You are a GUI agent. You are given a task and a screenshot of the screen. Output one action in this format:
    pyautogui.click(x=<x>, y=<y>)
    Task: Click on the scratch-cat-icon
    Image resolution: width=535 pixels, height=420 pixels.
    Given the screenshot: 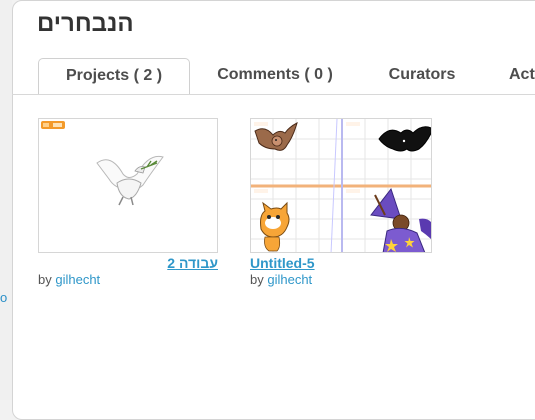 What is the action you would take?
    pyautogui.click(x=275, y=226)
    